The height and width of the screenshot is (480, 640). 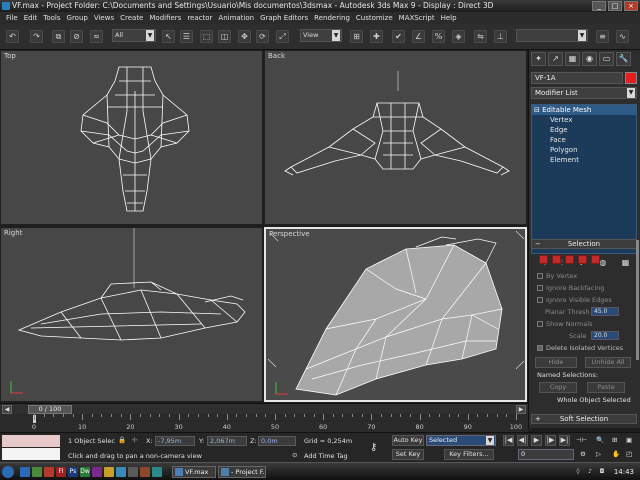 What do you see at coordinates (595, 259) in the screenshot?
I see `element-level-icon` at bounding box center [595, 259].